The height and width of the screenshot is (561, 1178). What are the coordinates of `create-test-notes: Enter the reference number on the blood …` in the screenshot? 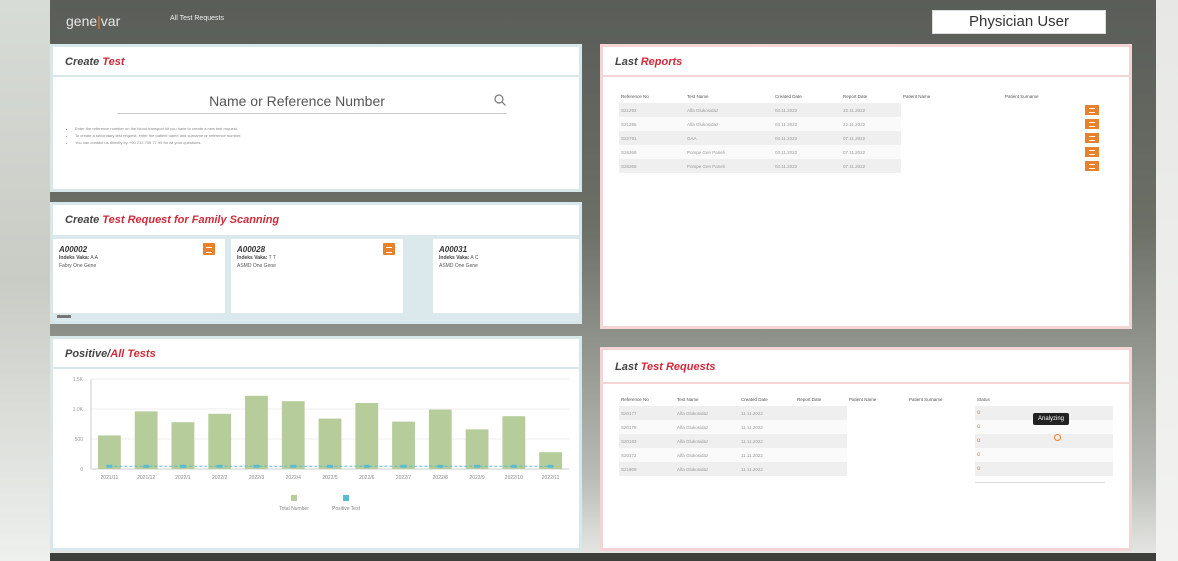 It's located at (155, 135).